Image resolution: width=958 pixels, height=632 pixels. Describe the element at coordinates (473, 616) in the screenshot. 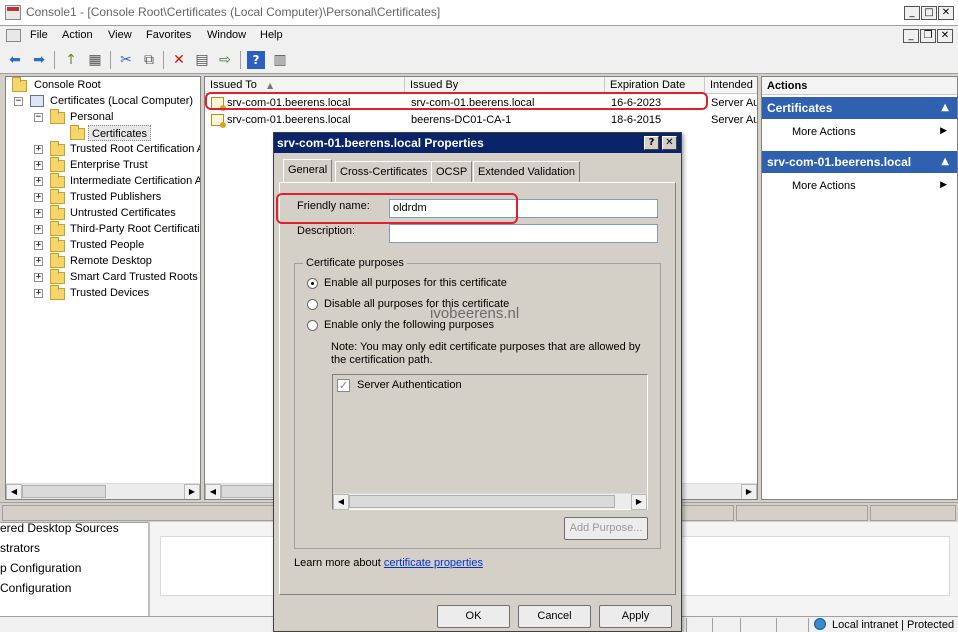

I see `ok-button: OK` at that location.